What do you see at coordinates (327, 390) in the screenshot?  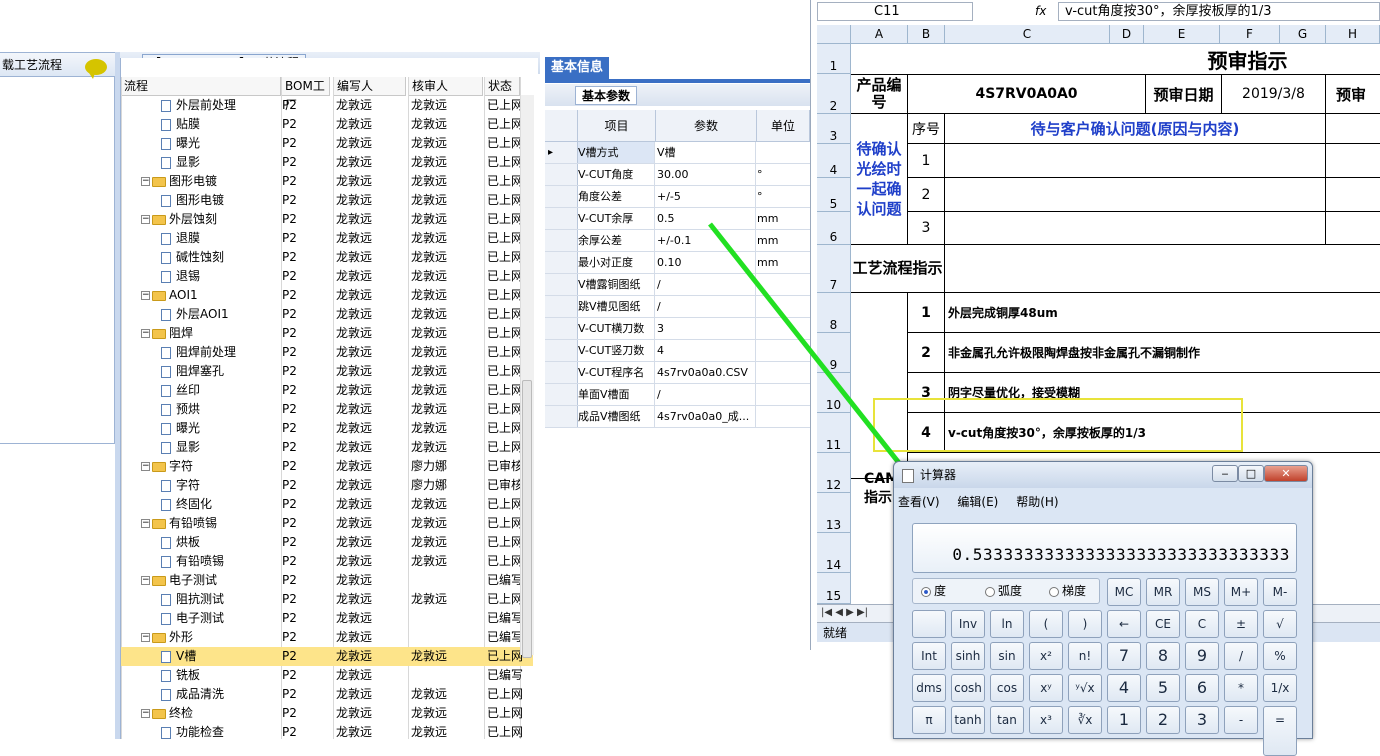 I see `tree-row: 丝印 P2 龙敦远 龙敦远 已上网` at bounding box center [327, 390].